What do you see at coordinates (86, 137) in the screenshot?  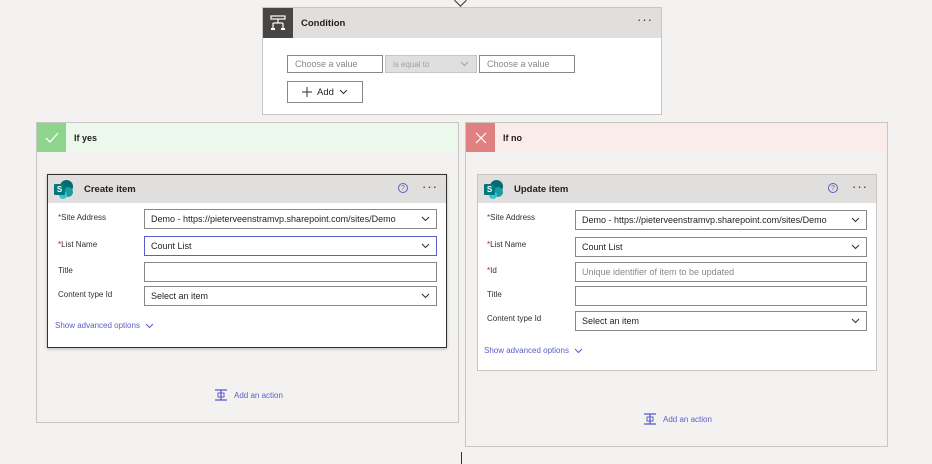 I see `branch-yes-label: If yes` at bounding box center [86, 137].